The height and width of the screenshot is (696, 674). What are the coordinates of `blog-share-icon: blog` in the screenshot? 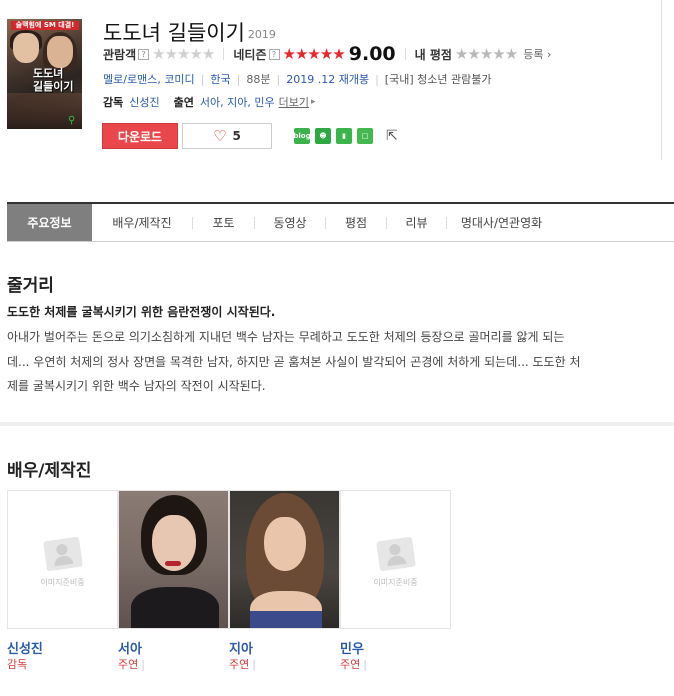 It's located at (302, 136).